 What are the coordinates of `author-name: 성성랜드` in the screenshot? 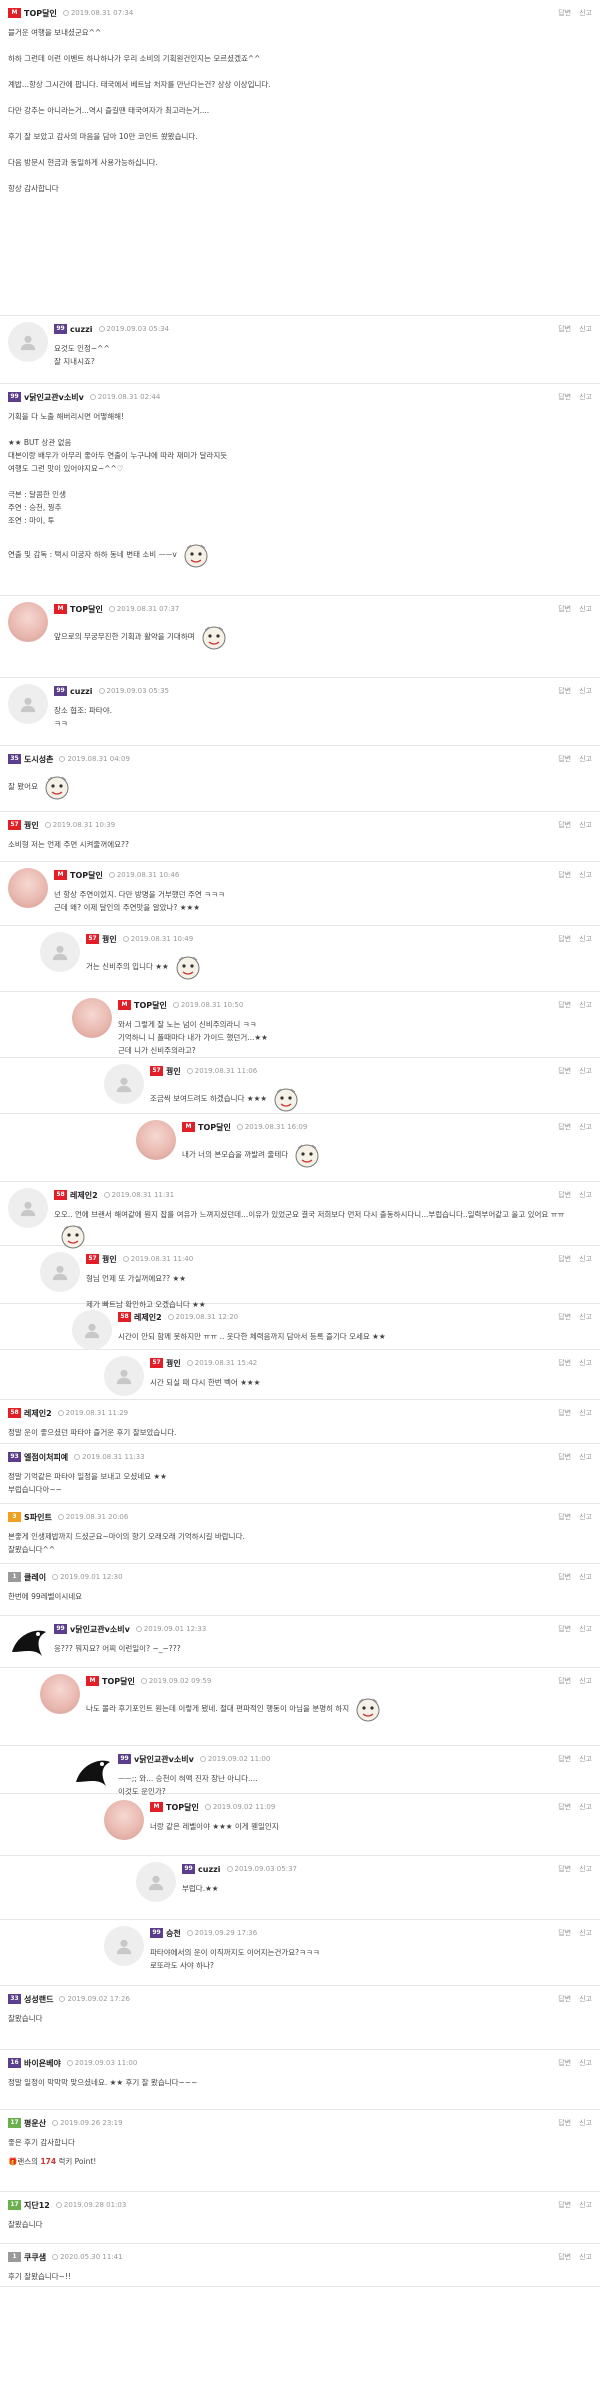 It's located at (38, 1999).